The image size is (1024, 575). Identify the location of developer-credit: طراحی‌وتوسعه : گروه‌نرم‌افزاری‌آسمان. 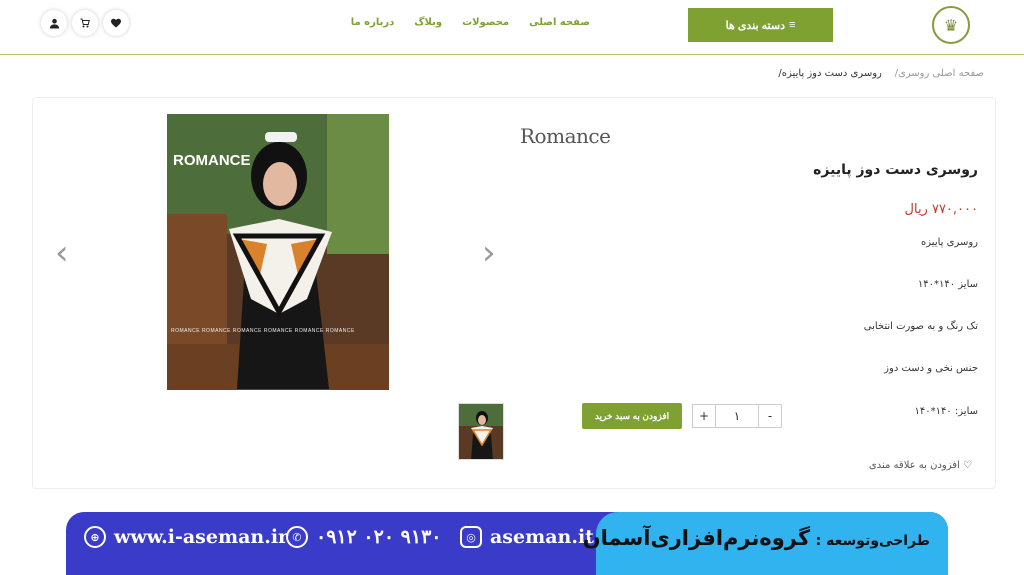
(756, 538).